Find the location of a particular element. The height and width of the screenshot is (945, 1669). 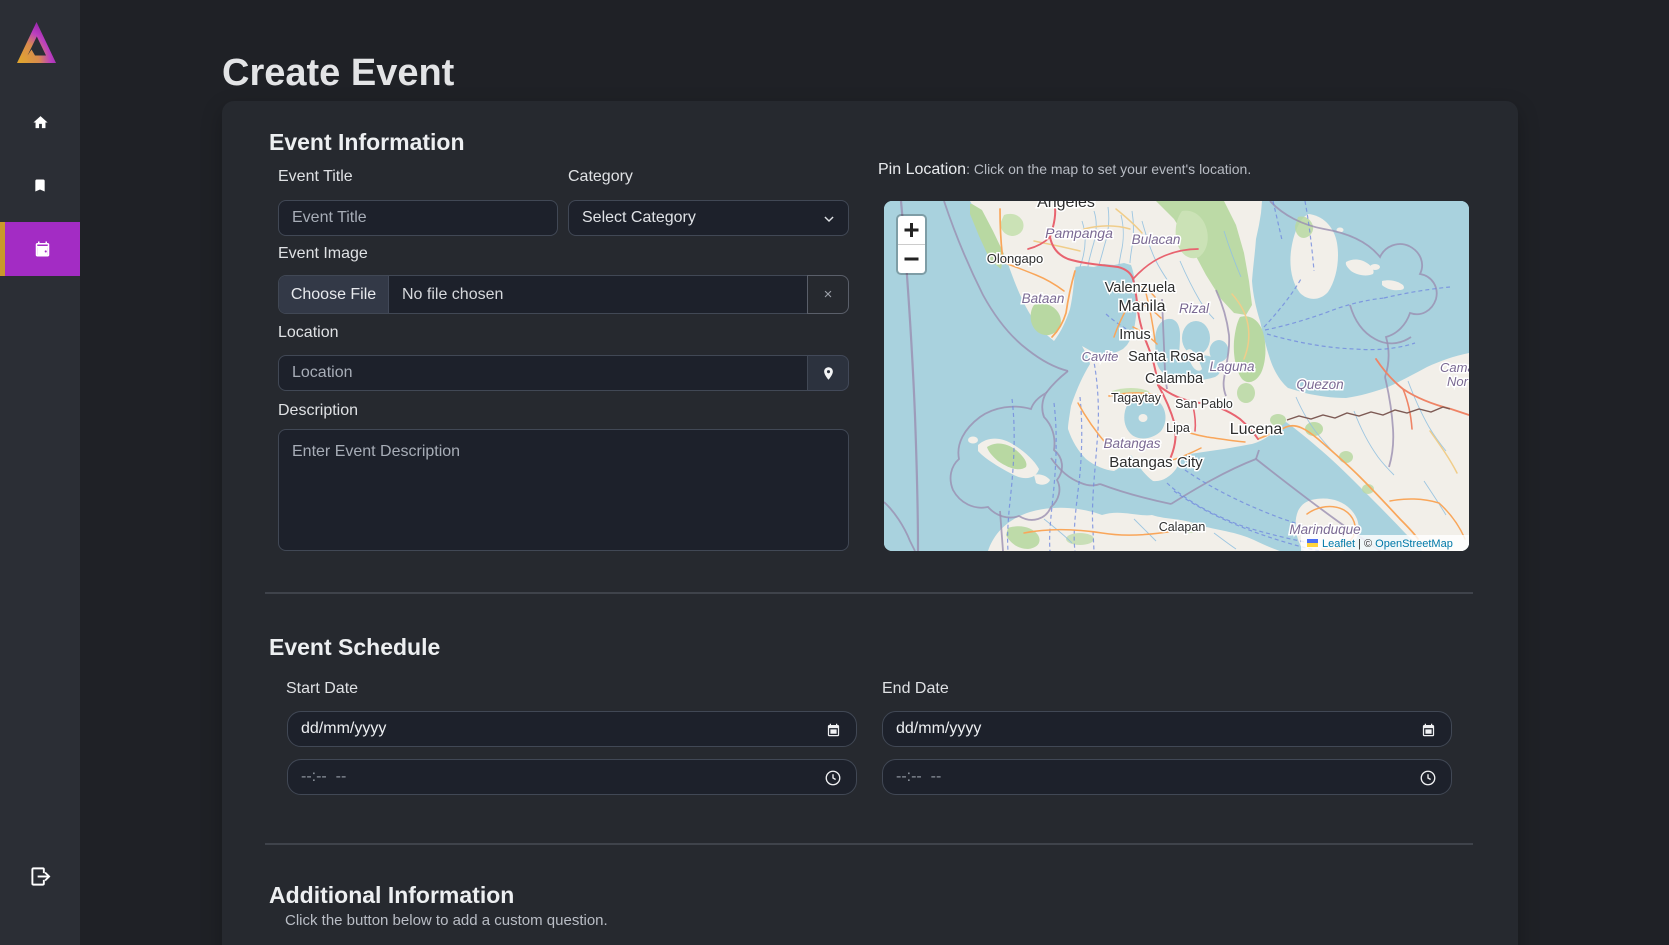

svg-text: Cavite is located at coordinates (1100, 356).